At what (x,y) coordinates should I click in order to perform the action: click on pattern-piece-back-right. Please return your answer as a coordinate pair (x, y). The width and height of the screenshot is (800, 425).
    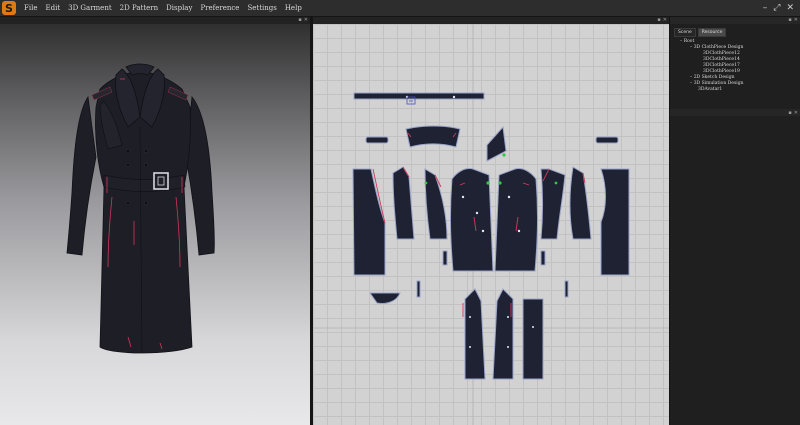
    Looking at the image, I should click on (615, 222).